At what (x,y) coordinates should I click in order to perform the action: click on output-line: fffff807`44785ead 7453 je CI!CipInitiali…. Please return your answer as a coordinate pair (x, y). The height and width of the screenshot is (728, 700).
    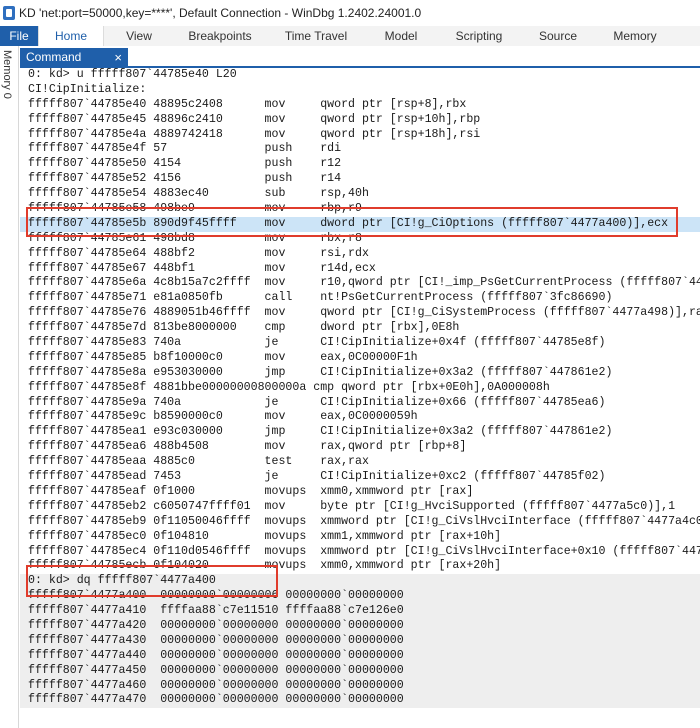
    Looking at the image, I should click on (317, 477).